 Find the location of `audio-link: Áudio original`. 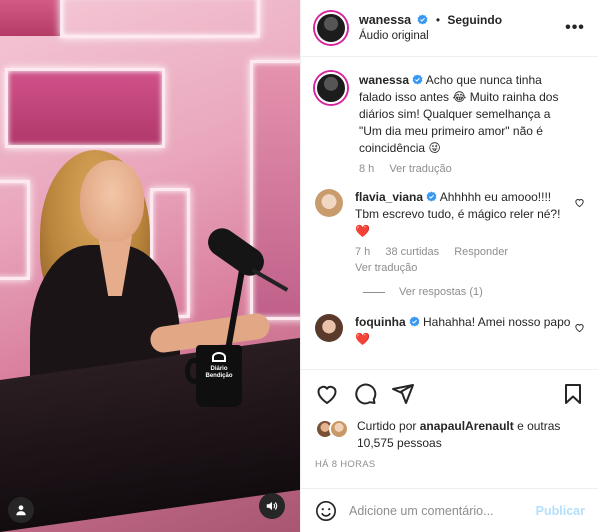

audio-link: Áudio original is located at coordinates (461, 36).